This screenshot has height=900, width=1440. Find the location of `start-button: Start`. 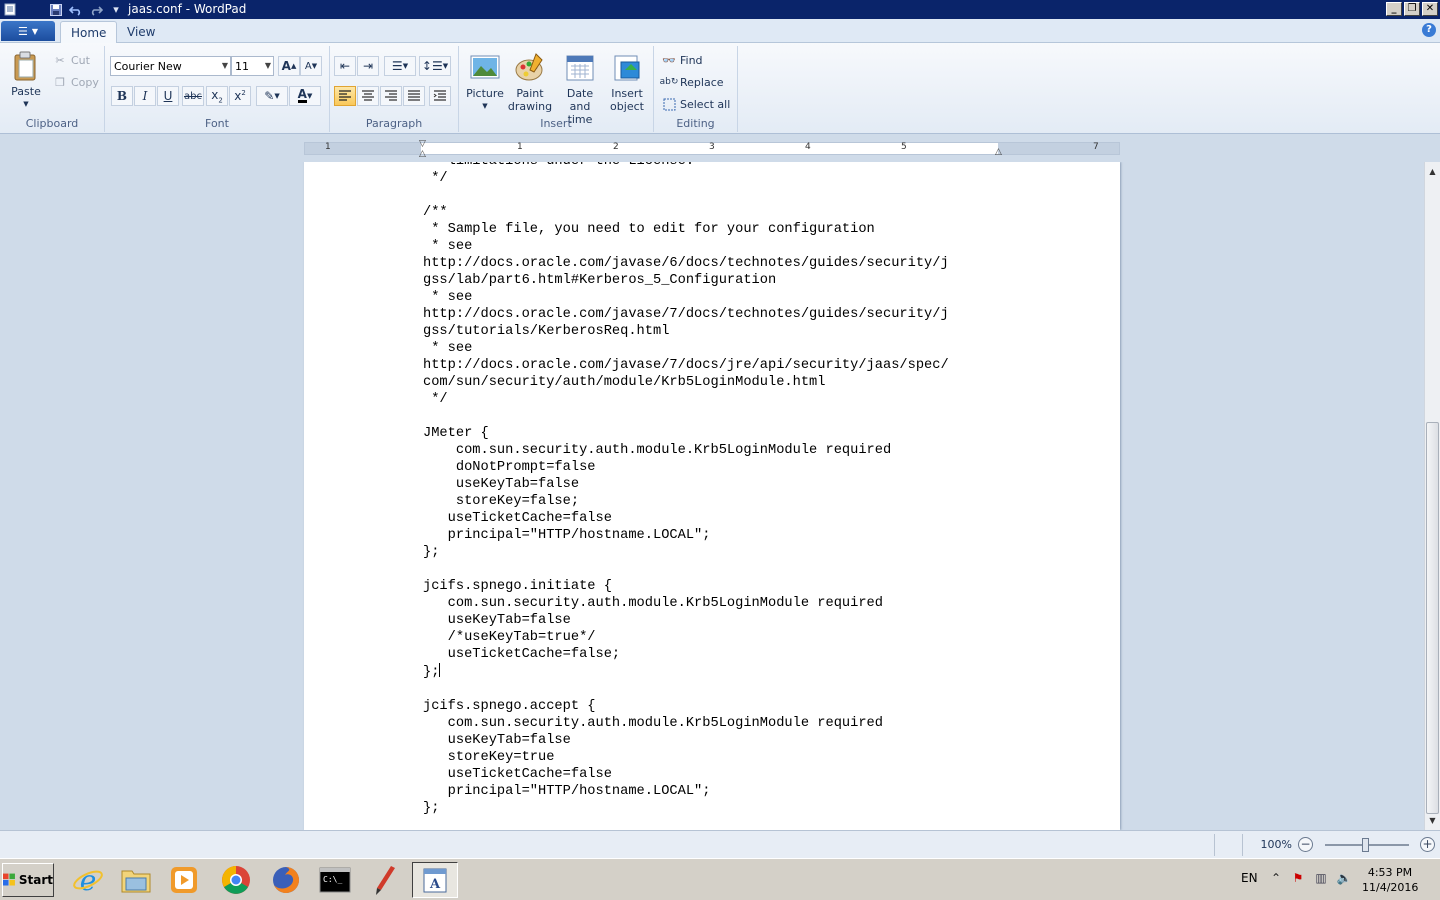

start-button: Start is located at coordinates (28, 880).